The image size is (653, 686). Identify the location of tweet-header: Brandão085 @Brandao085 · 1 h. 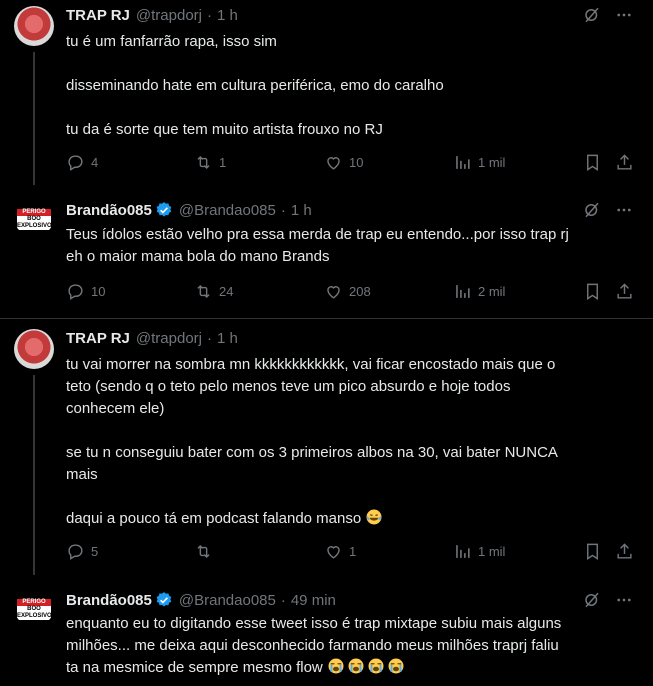
(189, 210).